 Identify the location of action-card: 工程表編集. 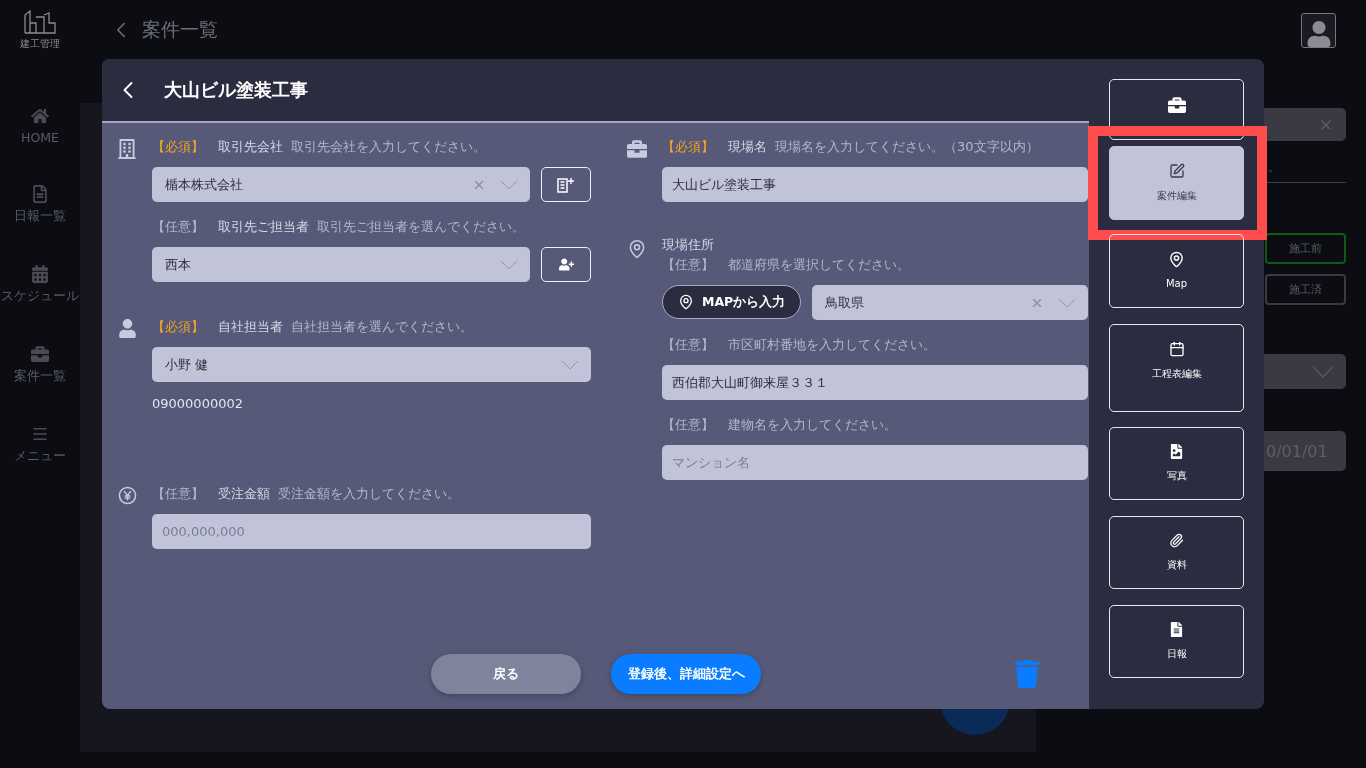
(1176, 368).